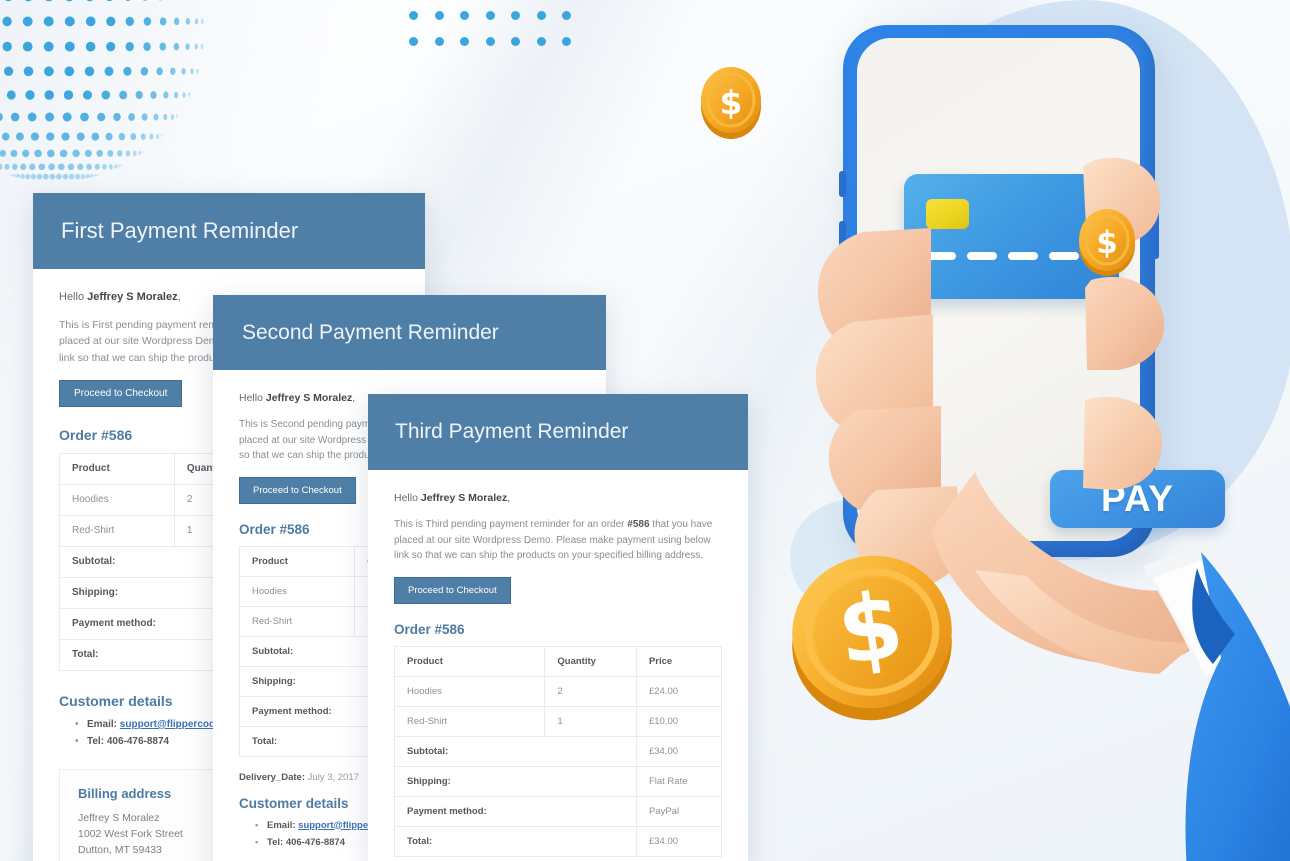  Describe the element at coordinates (315, 842) in the screenshot. I see `card2-tel-value: 406-476-8874` at that location.